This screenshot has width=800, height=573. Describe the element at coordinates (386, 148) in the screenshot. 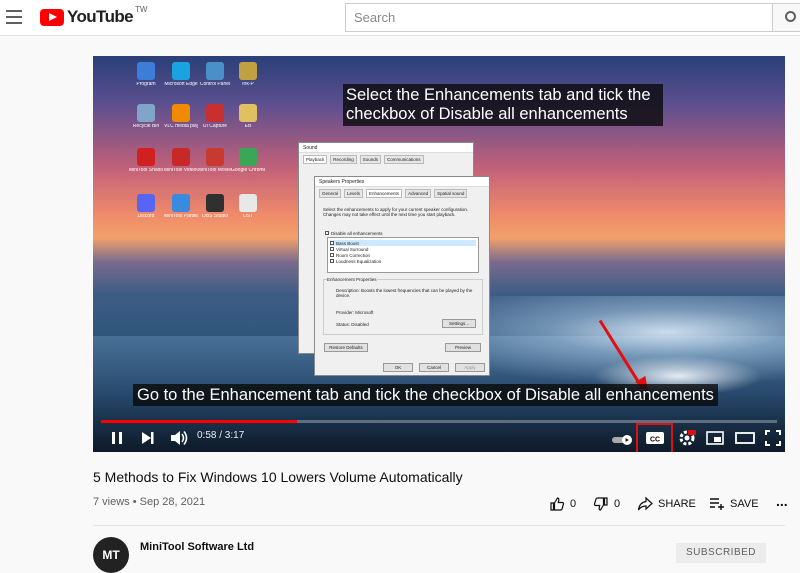

I see `sound-dialog-title: Sound` at that location.